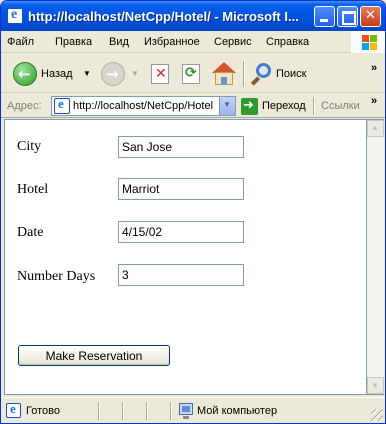  I want to click on forward-icon: →, so click(113, 74).